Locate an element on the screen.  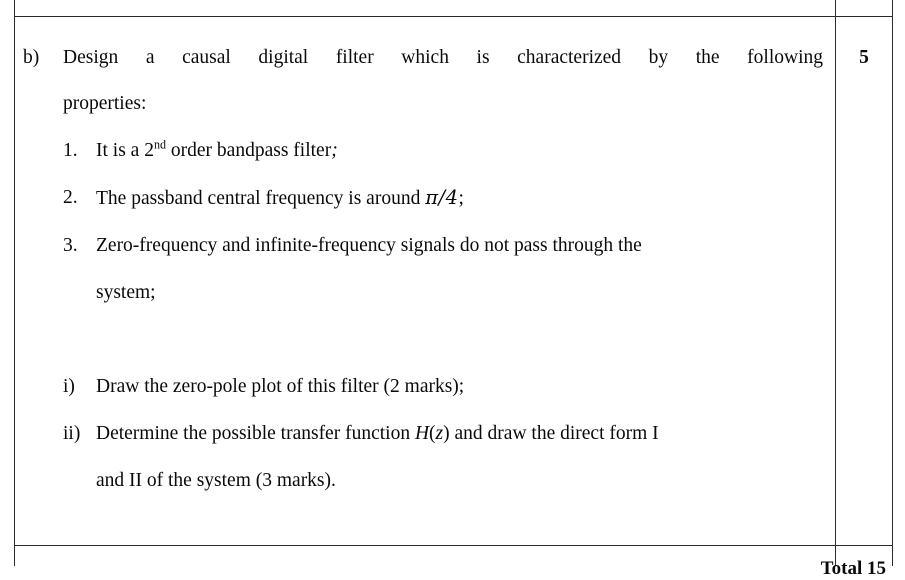
total-row-marks-cell: Total 15 is located at coordinates (857, 562).